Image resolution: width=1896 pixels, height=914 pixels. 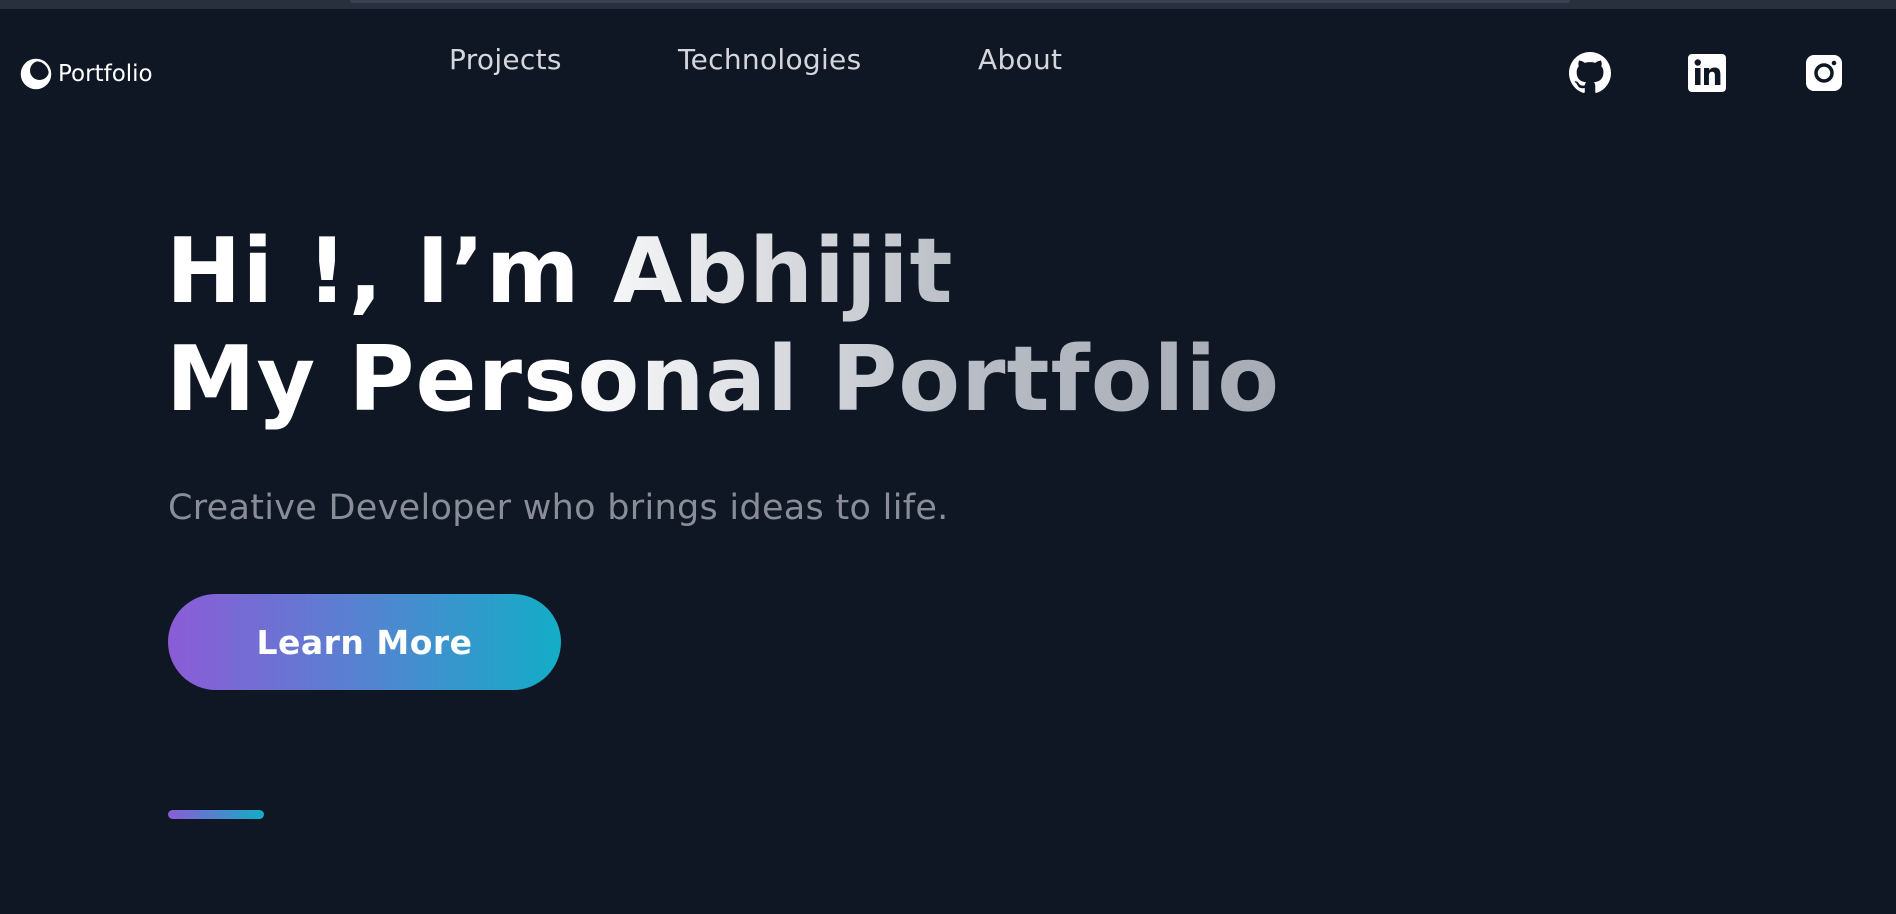 I want to click on nav-link-technologies: Technologies, so click(x=769, y=59).